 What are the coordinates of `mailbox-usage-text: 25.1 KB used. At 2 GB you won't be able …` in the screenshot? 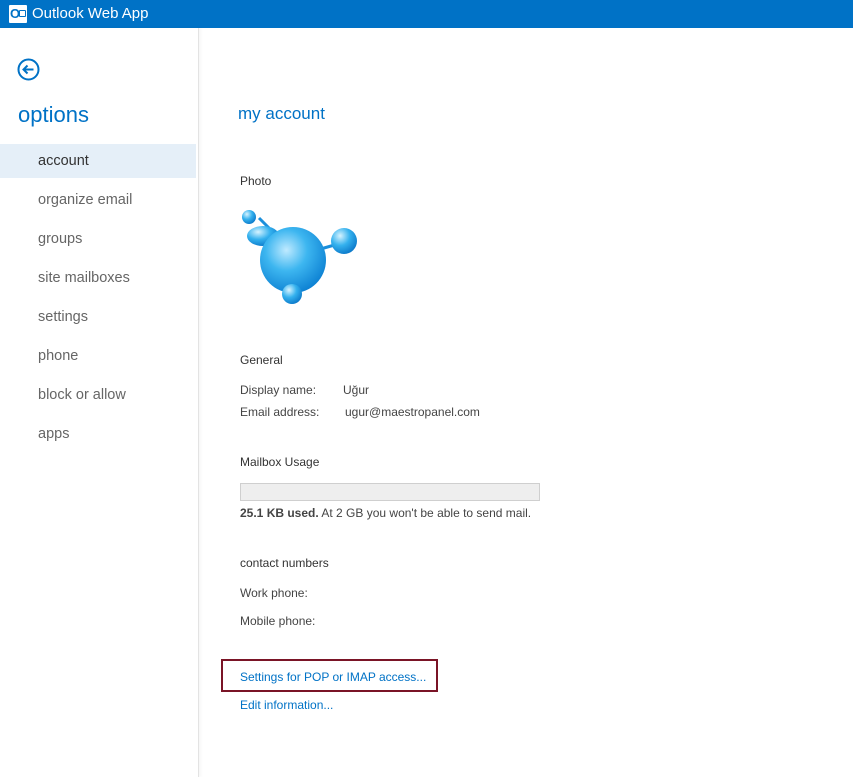 It's located at (385, 513).